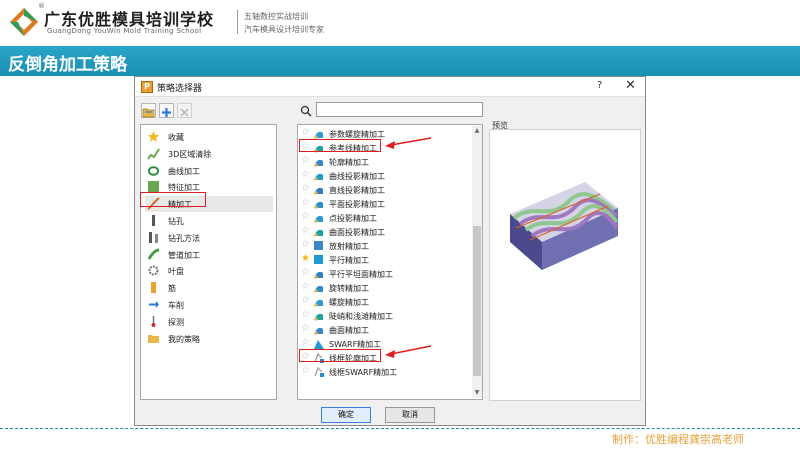  What do you see at coordinates (357, 204) in the screenshot?
I see `strategy-label: 平面投影精加工` at bounding box center [357, 204].